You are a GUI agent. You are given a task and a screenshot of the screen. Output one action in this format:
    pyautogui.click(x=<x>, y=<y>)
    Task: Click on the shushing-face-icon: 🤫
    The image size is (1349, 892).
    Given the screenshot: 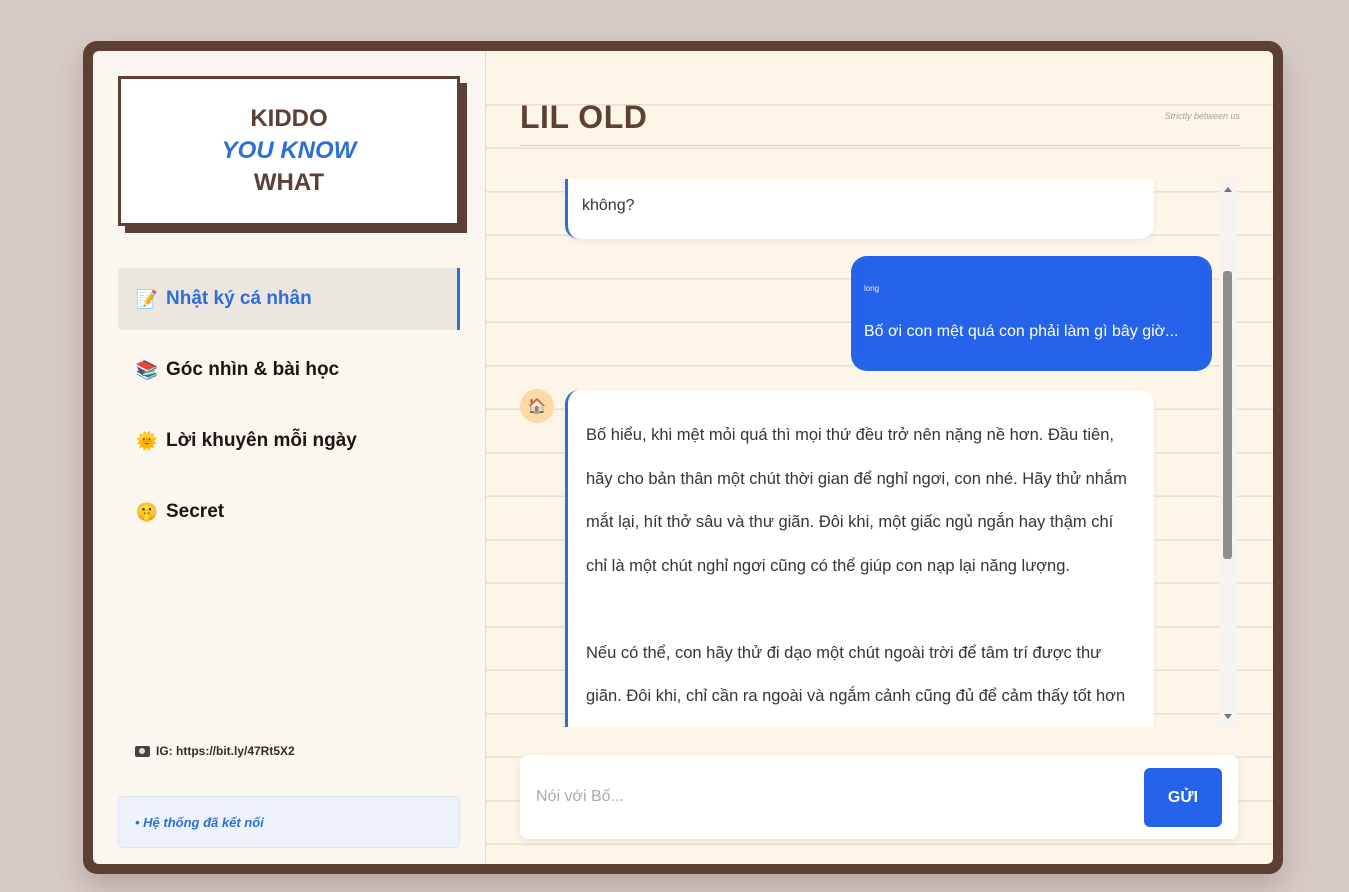 What is the action you would take?
    pyautogui.click(x=147, y=511)
    